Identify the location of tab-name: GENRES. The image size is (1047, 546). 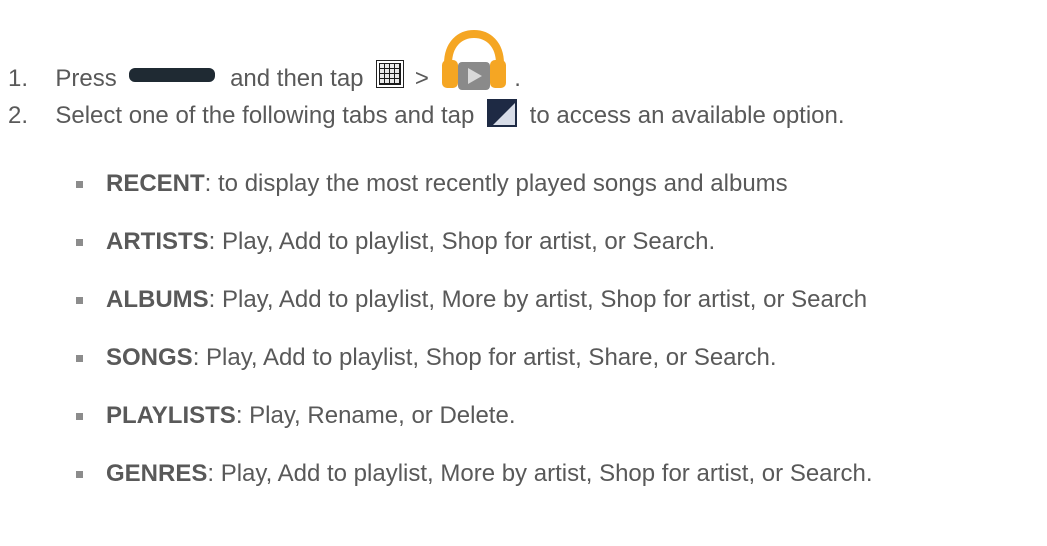
(157, 473).